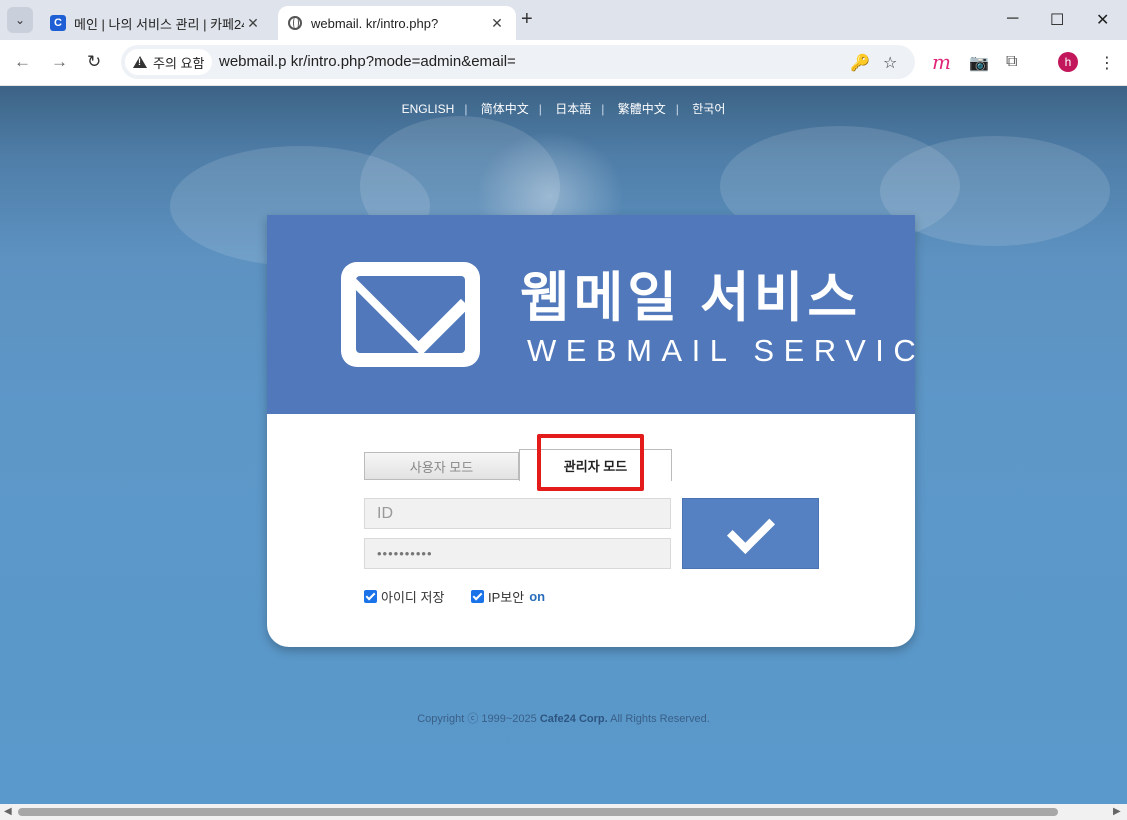  I want to click on password-key-icon: 🔑, so click(860, 63).